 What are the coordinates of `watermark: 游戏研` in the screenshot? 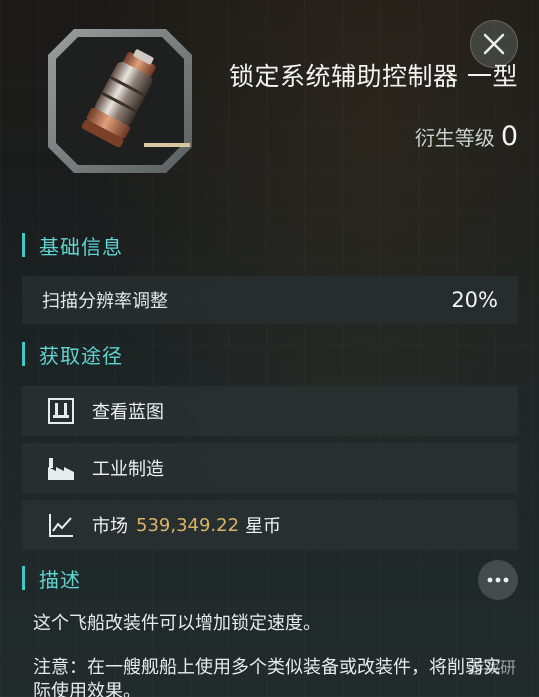 It's located at (492, 667).